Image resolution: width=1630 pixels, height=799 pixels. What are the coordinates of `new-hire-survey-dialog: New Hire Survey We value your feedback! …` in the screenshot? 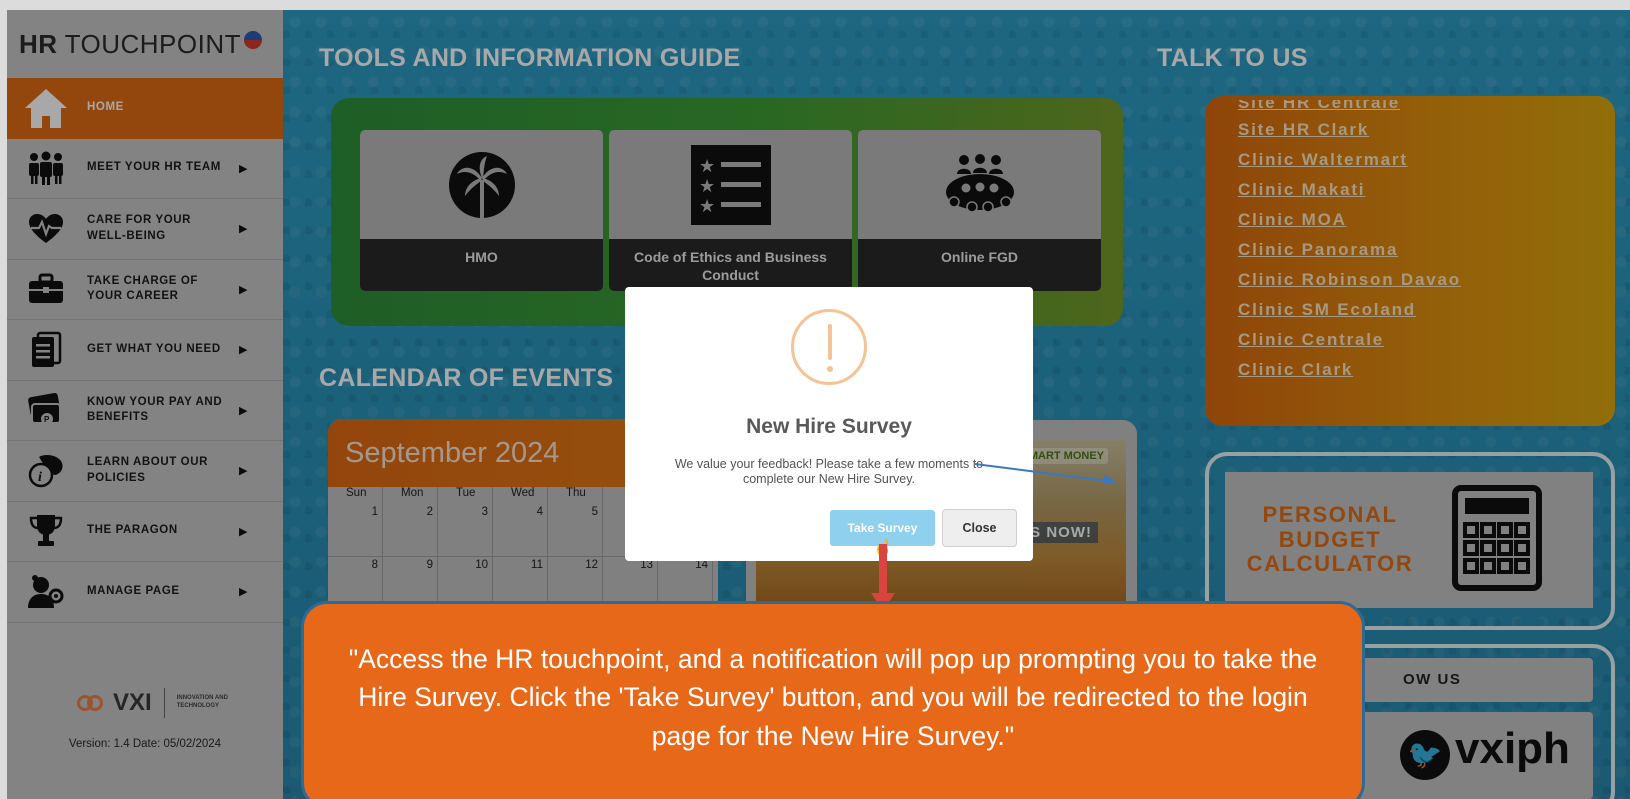 It's located at (829, 424).